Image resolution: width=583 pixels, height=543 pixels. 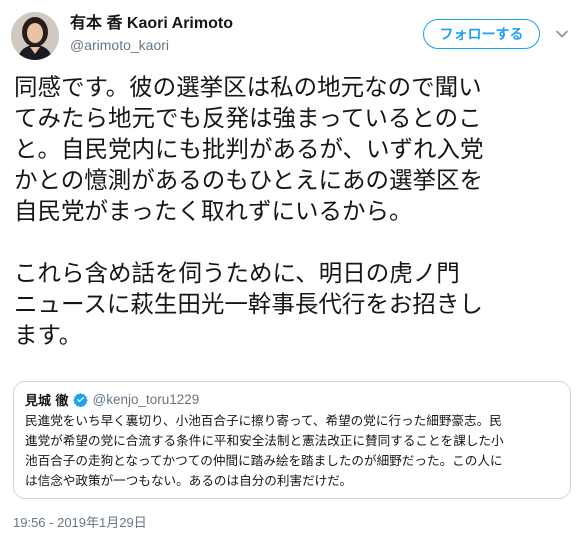 I want to click on tweet-line: と。自民党内にも批判があるが、いずれ入党, so click(x=249, y=149).